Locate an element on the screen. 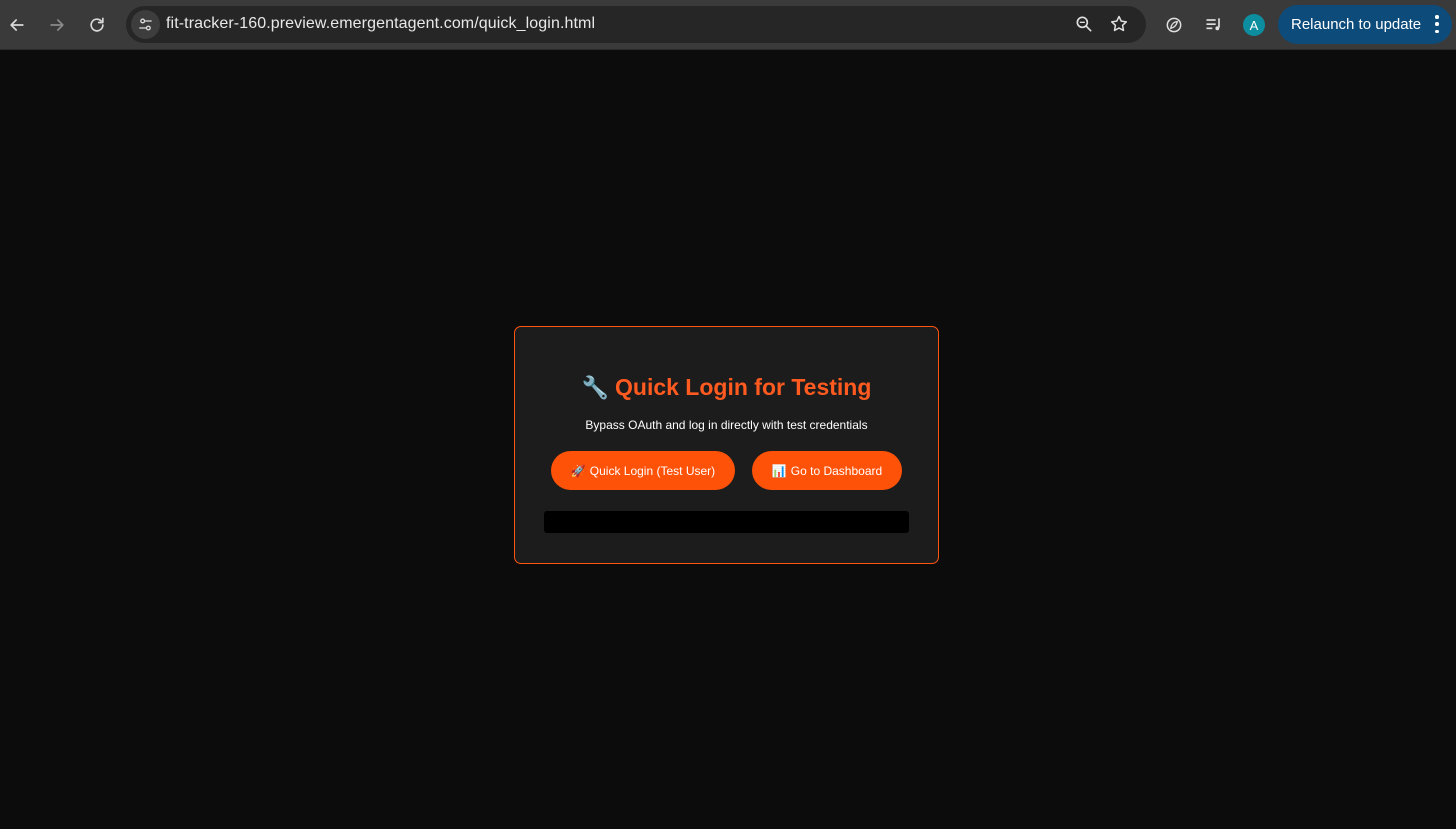 The width and height of the screenshot is (1456, 829). wrench-icon: 🔧 is located at coordinates (595, 387).